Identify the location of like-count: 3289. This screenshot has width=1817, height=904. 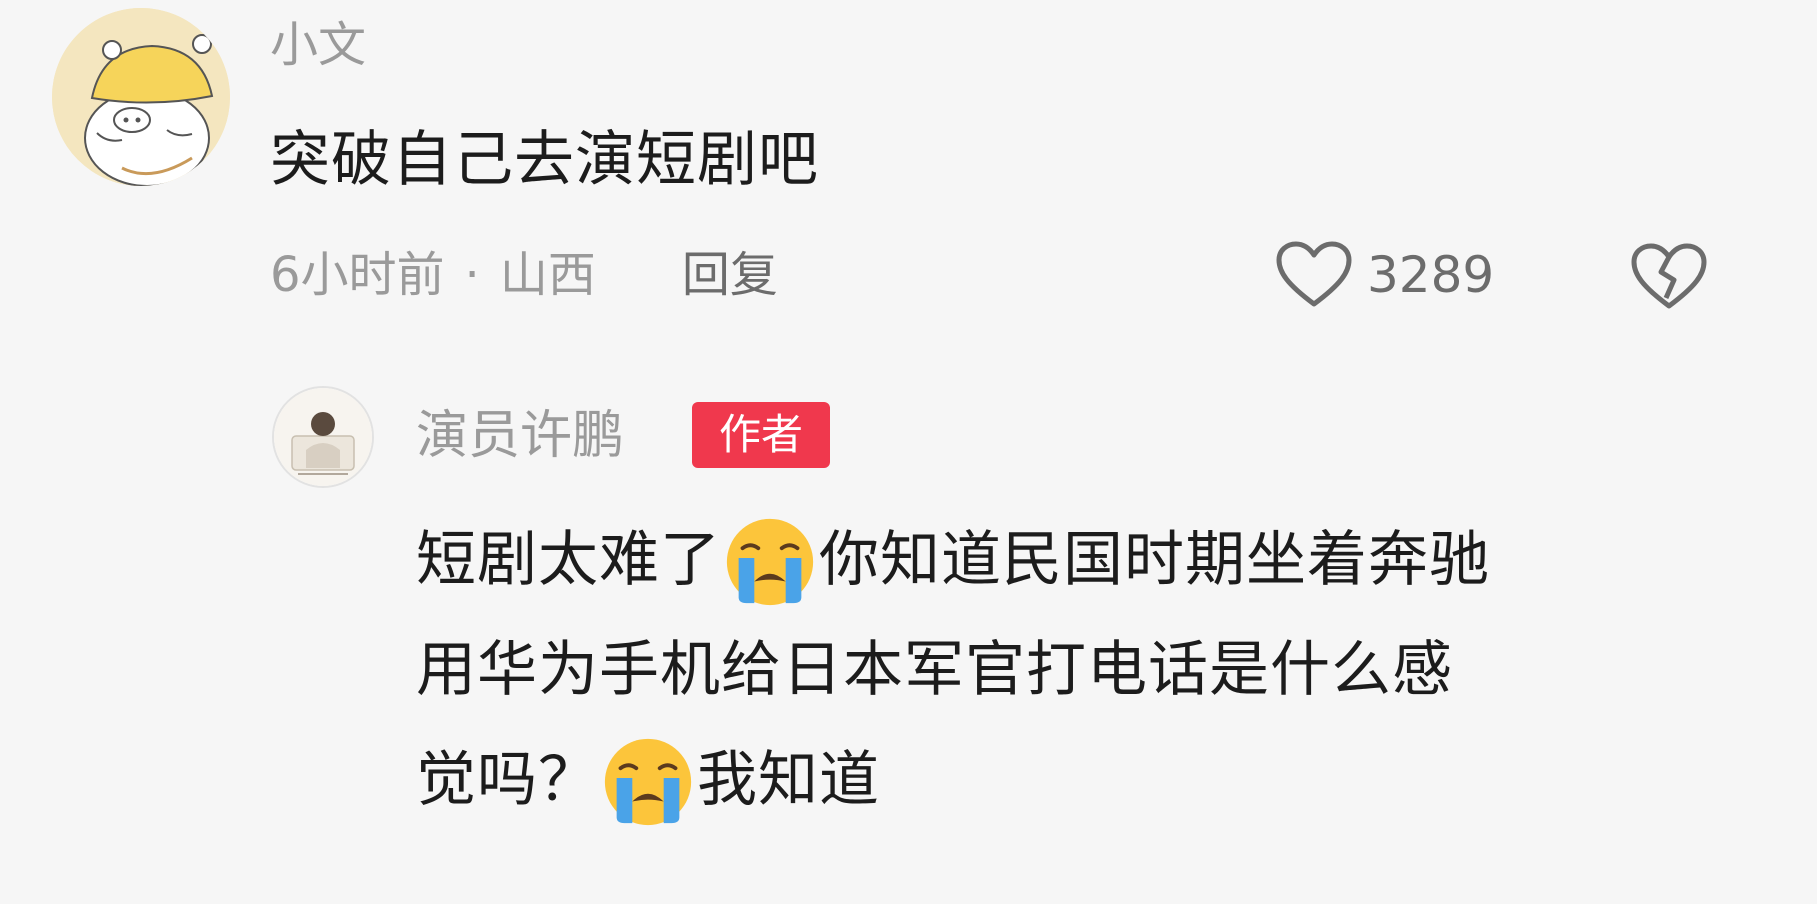
(1431, 275).